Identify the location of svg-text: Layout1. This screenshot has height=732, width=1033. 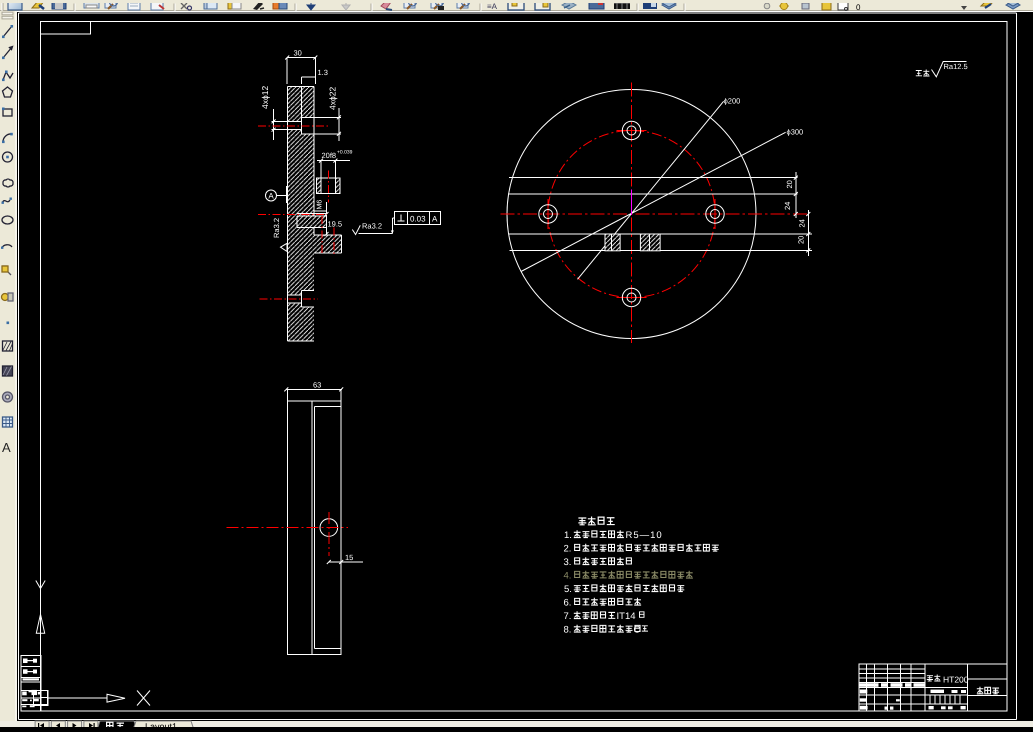
(161, 725).